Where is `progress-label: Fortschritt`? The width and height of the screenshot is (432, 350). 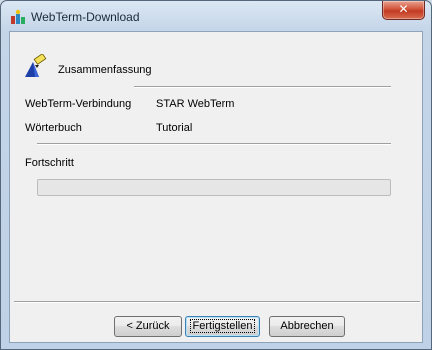
progress-label: Fortschritt is located at coordinates (49, 163).